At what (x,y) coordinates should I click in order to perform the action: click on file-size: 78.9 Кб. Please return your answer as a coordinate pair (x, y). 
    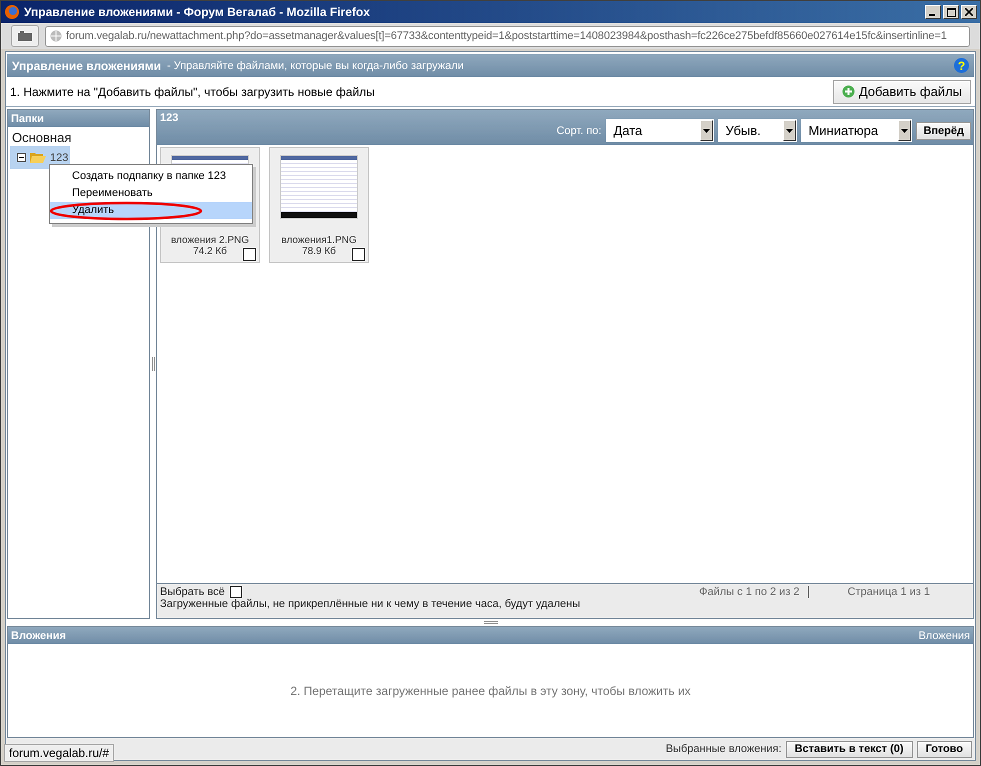
    Looking at the image, I should click on (319, 251).